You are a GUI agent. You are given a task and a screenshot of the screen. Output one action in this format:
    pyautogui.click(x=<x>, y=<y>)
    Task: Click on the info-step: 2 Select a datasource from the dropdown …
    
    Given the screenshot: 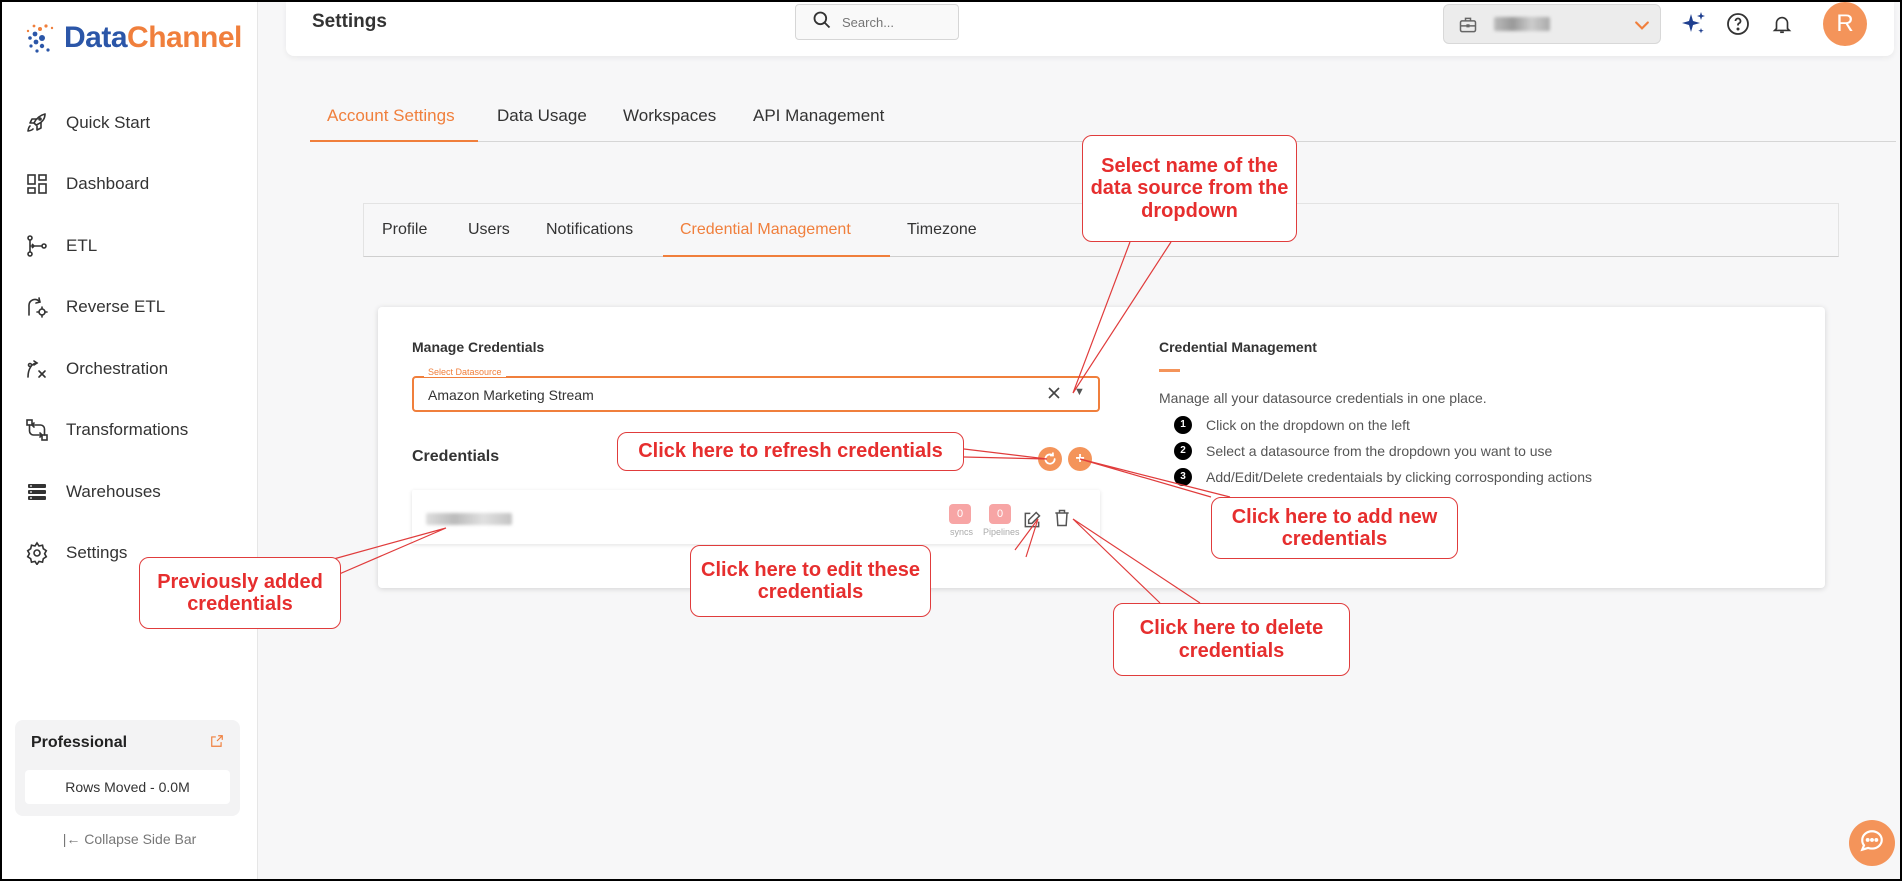 What is the action you would take?
    pyautogui.click(x=1363, y=451)
    